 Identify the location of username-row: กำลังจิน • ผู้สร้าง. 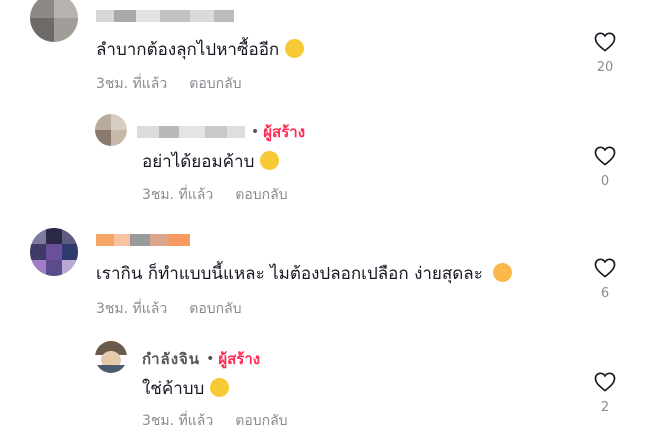
(201, 359).